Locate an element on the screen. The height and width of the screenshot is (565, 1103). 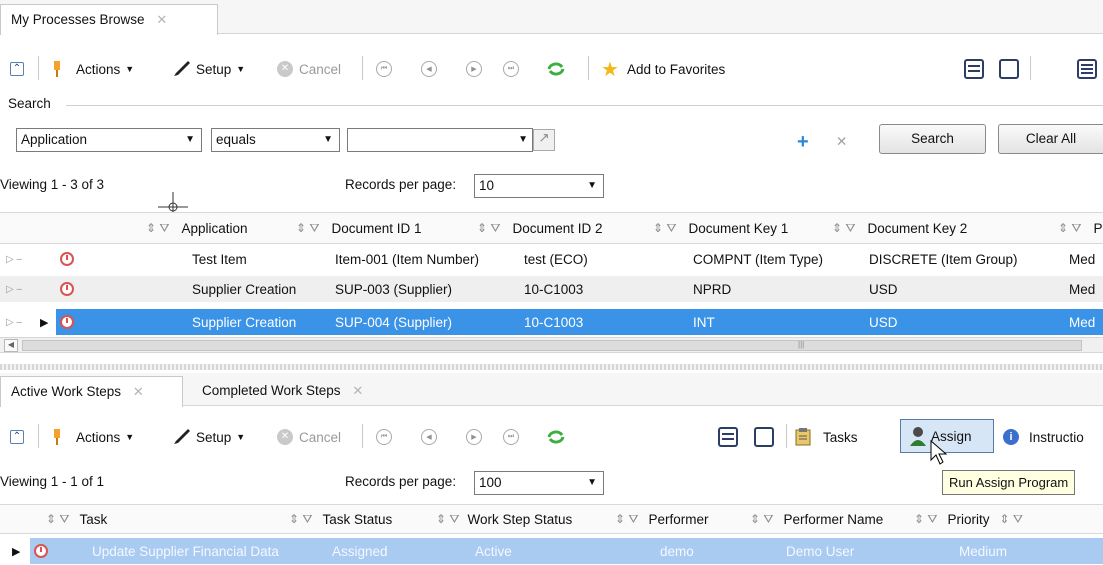
cell-document-id-2: test (ECO) is located at coordinates (556, 259).